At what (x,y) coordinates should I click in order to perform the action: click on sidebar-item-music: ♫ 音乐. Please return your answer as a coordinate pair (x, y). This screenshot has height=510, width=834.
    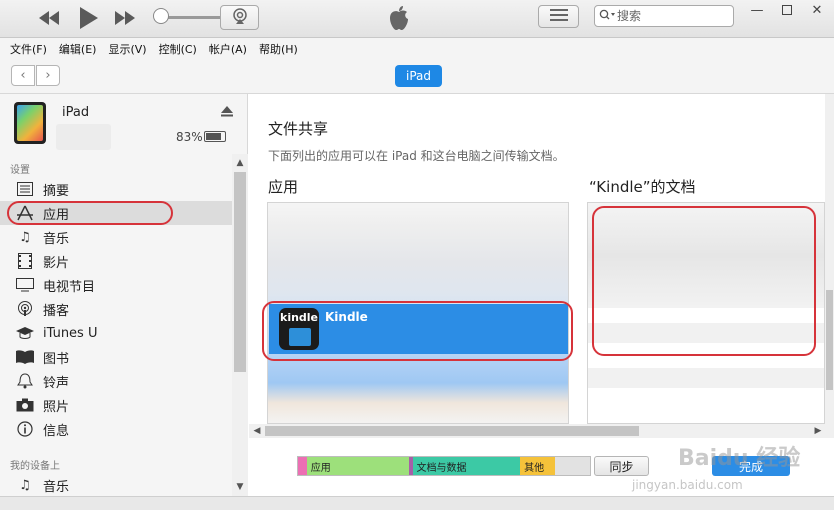
    Looking at the image, I should click on (116, 237).